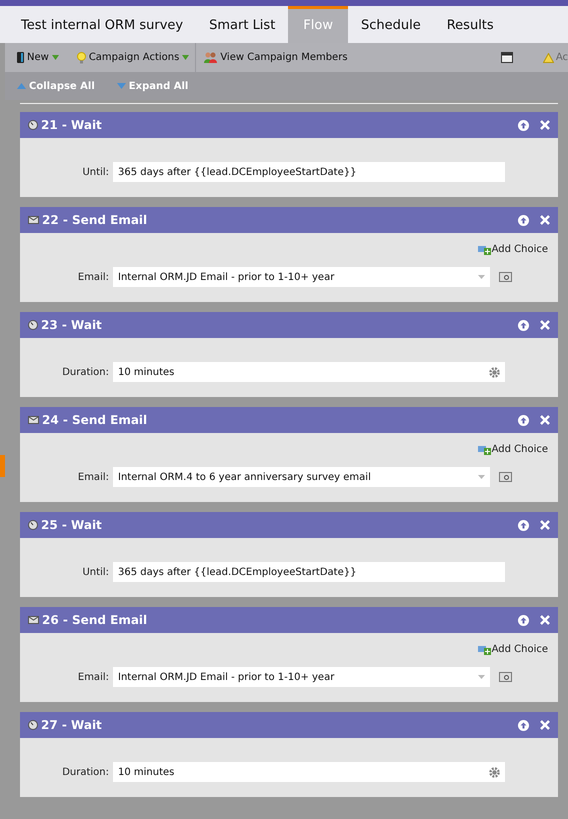  Describe the element at coordinates (242, 24) in the screenshot. I see `tab: Smart List` at that location.